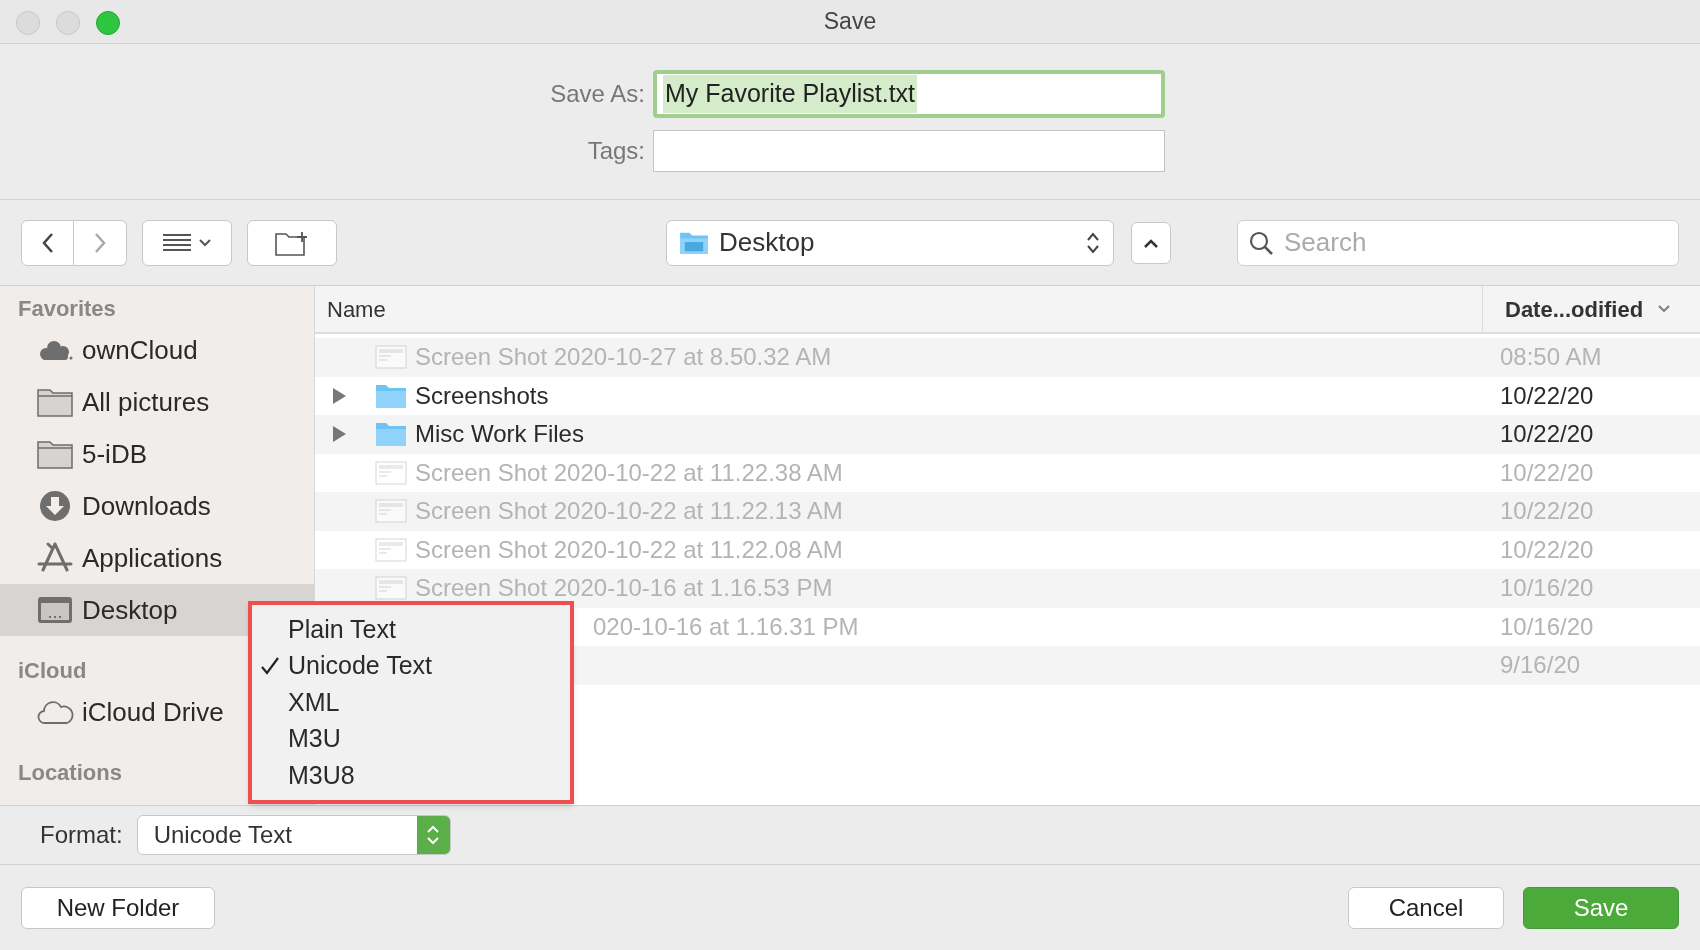 The height and width of the screenshot is (950, 1700). I want to click on folder-plus-icon, so click(292, 242).